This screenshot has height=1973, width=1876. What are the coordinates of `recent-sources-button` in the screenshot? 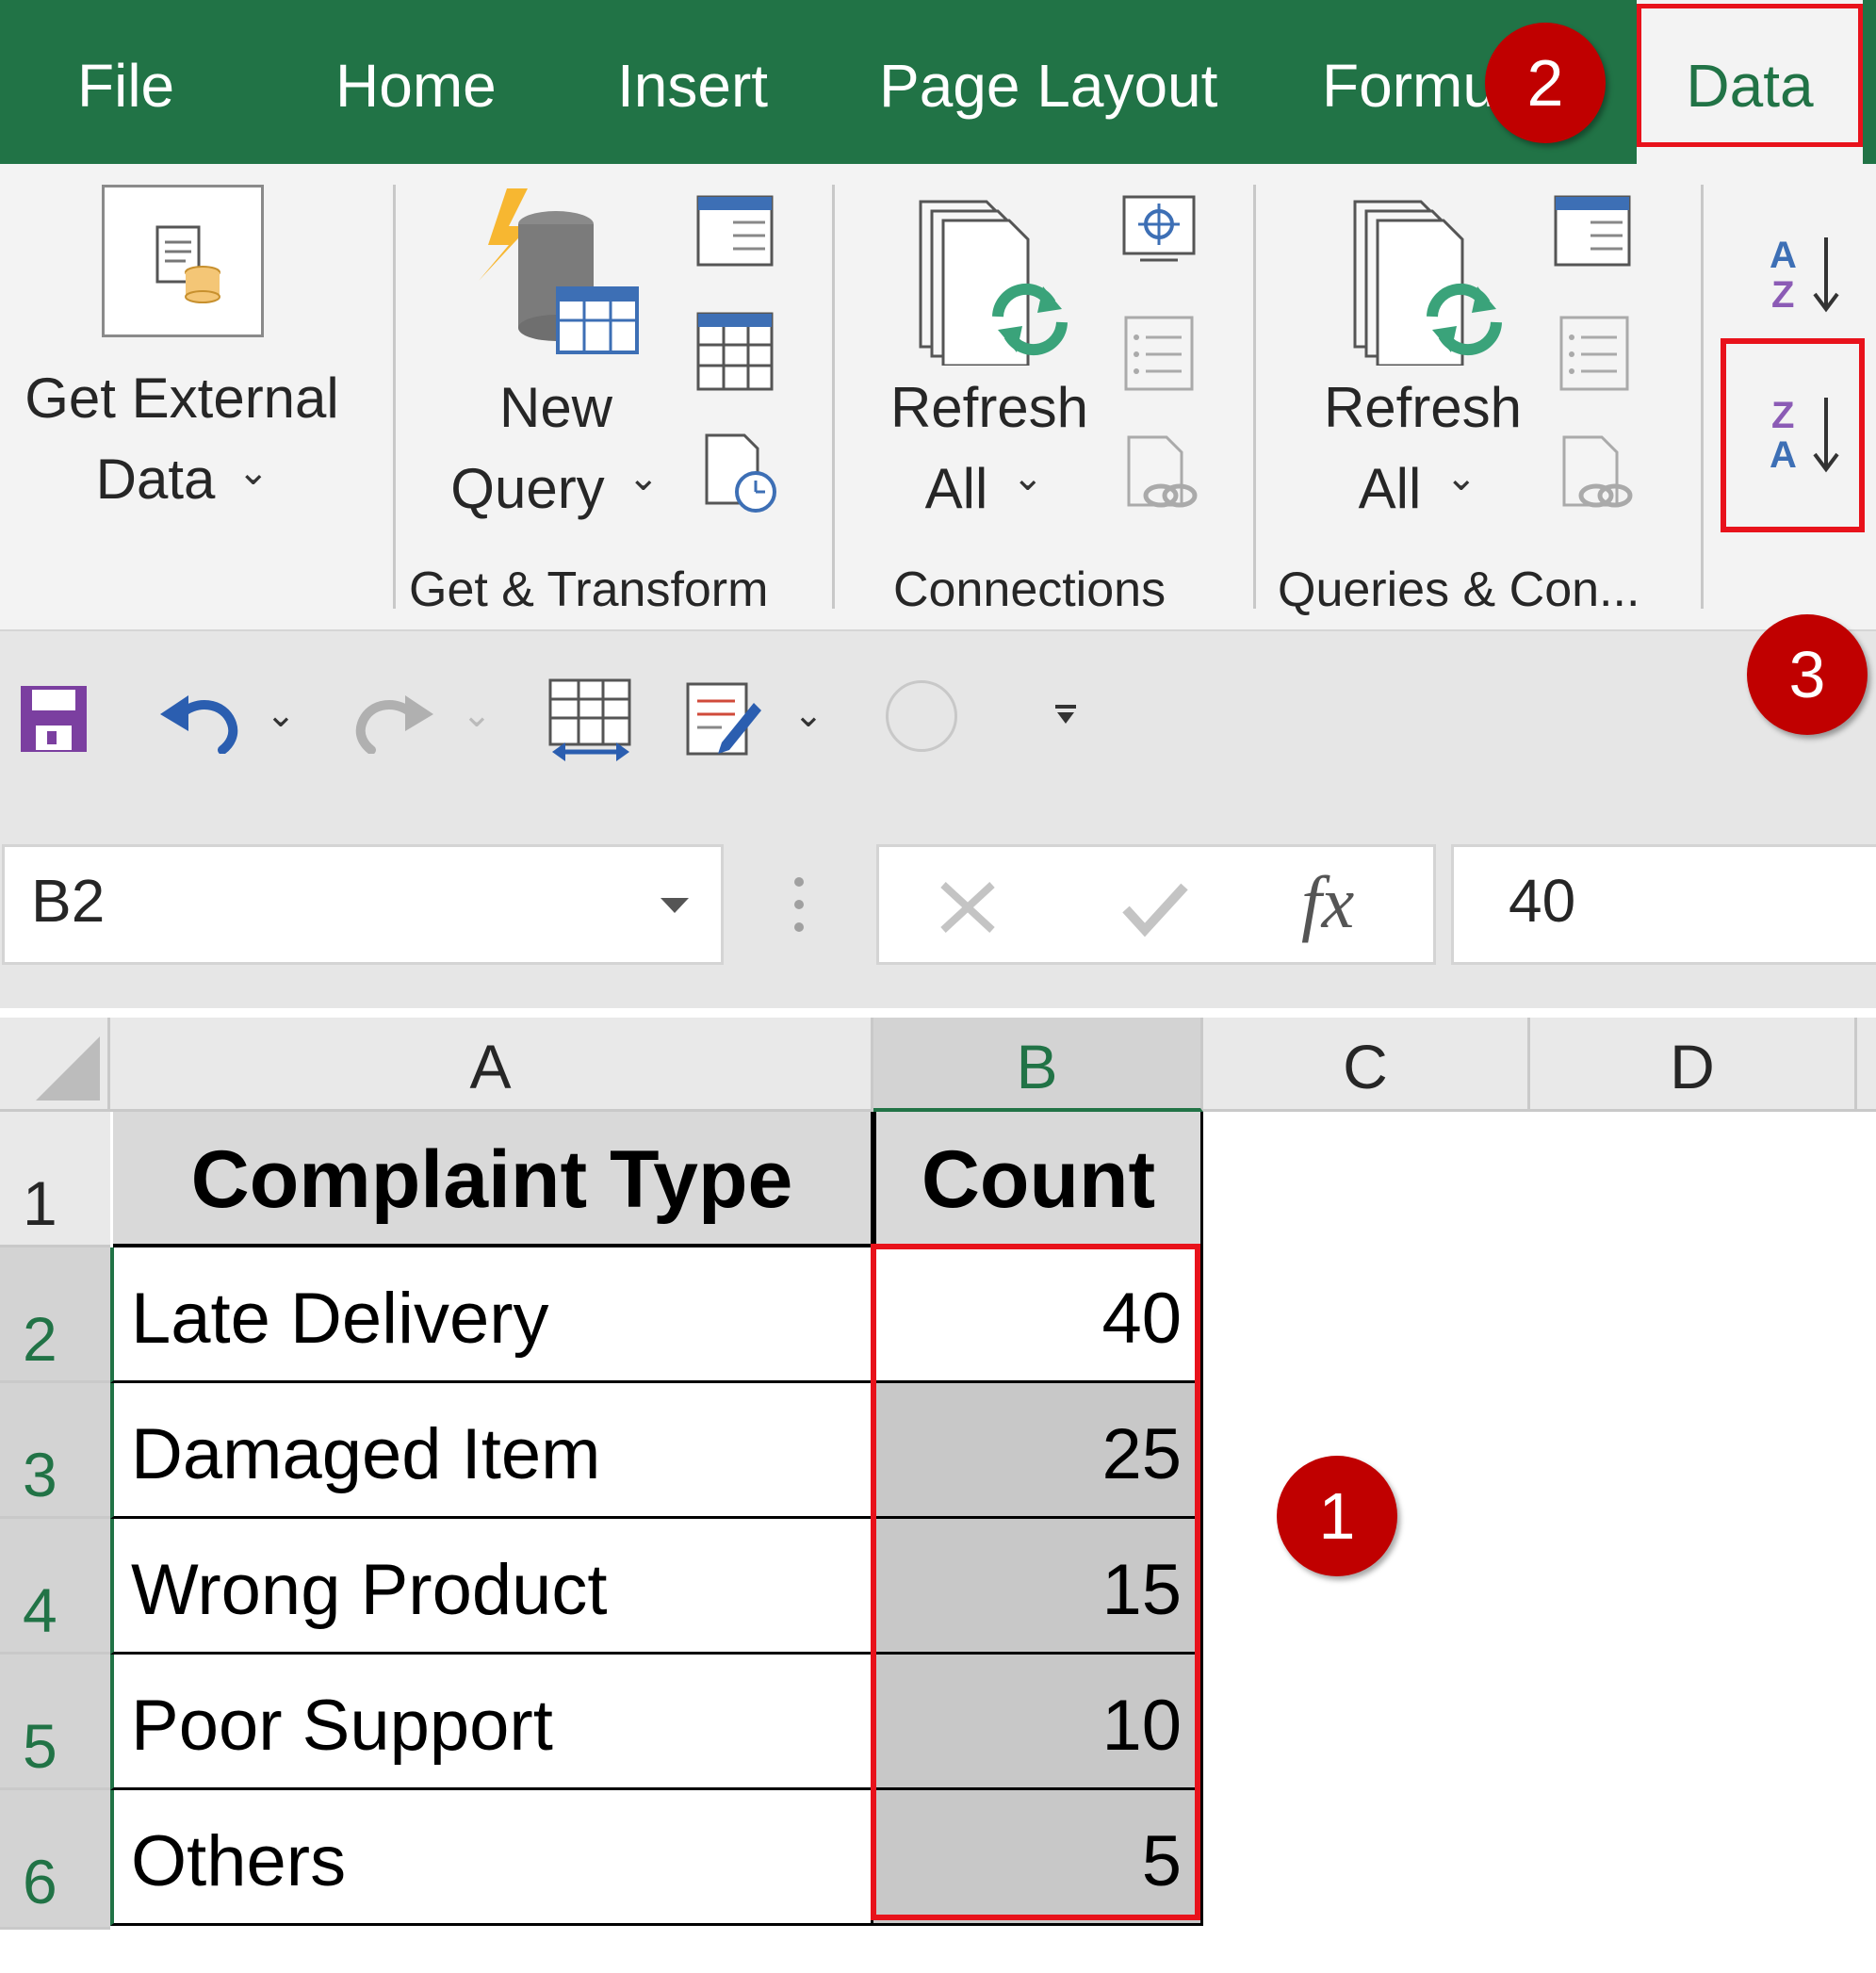 It's located at (742, 475).